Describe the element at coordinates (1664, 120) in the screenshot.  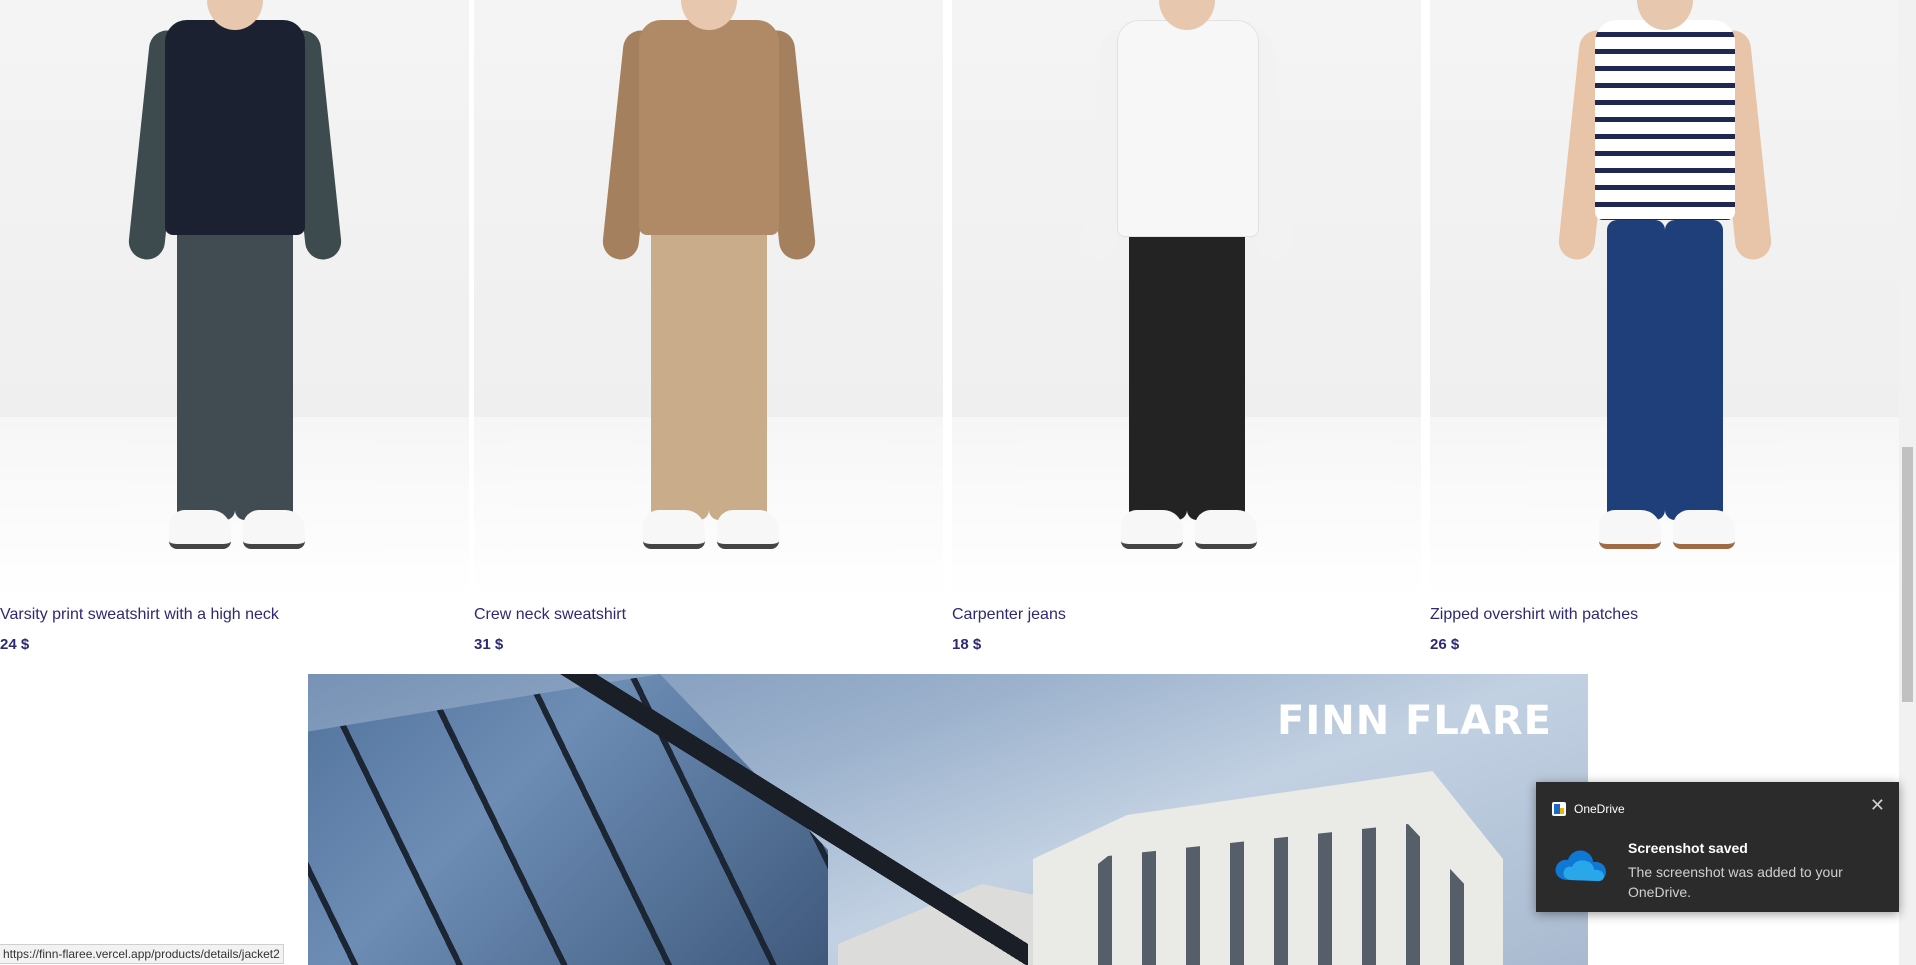
I see `model-striped-tshirt` at that location.